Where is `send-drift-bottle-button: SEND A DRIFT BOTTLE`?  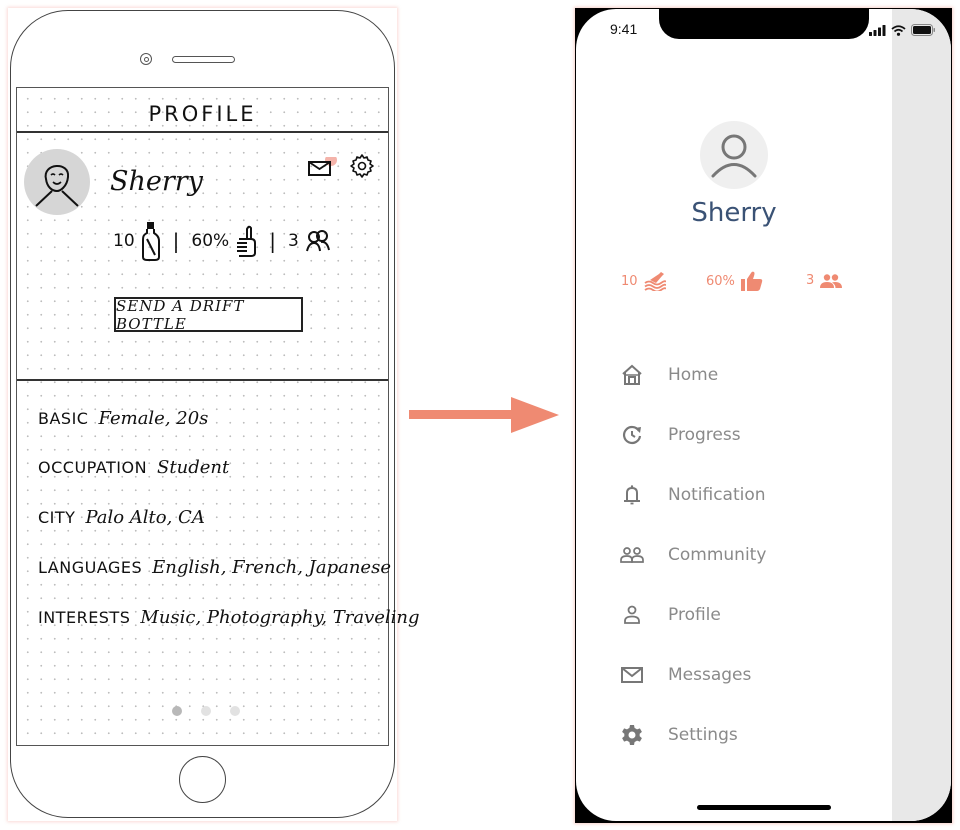 send-drift-bottle-button: SEND A DRIFT BOTTLE is located at coordinates (208, 315).